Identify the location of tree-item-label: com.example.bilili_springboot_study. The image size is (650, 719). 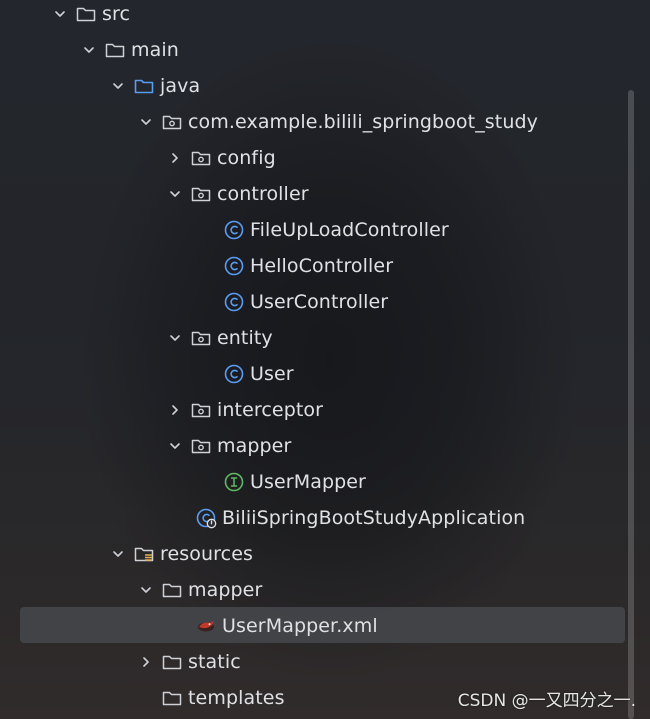
(363, 122).